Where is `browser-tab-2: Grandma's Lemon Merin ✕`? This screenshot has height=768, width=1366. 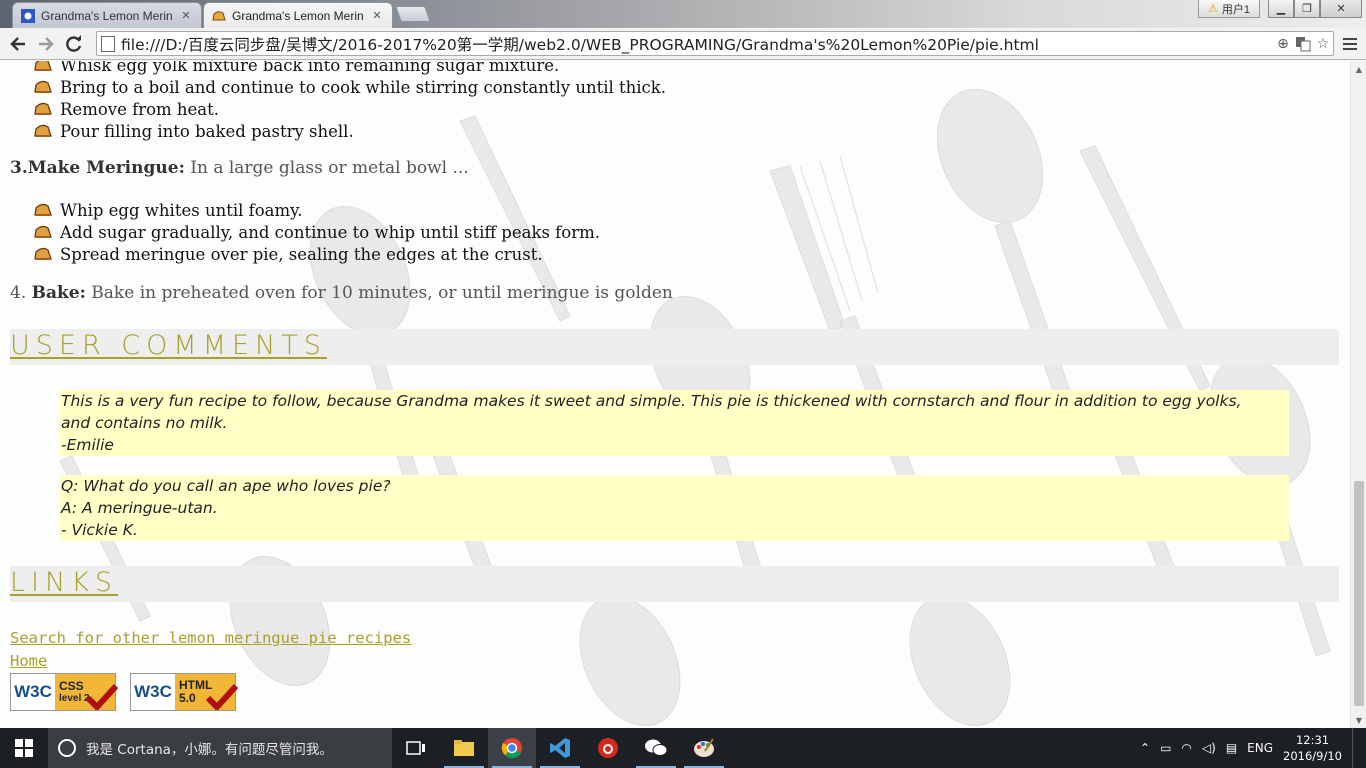
browser-tab-2: Grandma's Lemon Merin ✕ is located at coordinates (298, 15).